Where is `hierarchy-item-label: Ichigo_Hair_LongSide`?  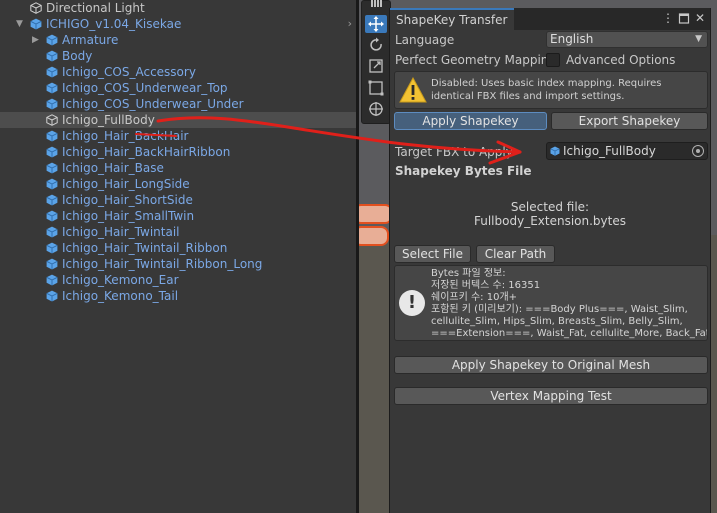 hierarchy-item-label: Ichigo_Hair_LongSide is located at coordinates (126, 184).